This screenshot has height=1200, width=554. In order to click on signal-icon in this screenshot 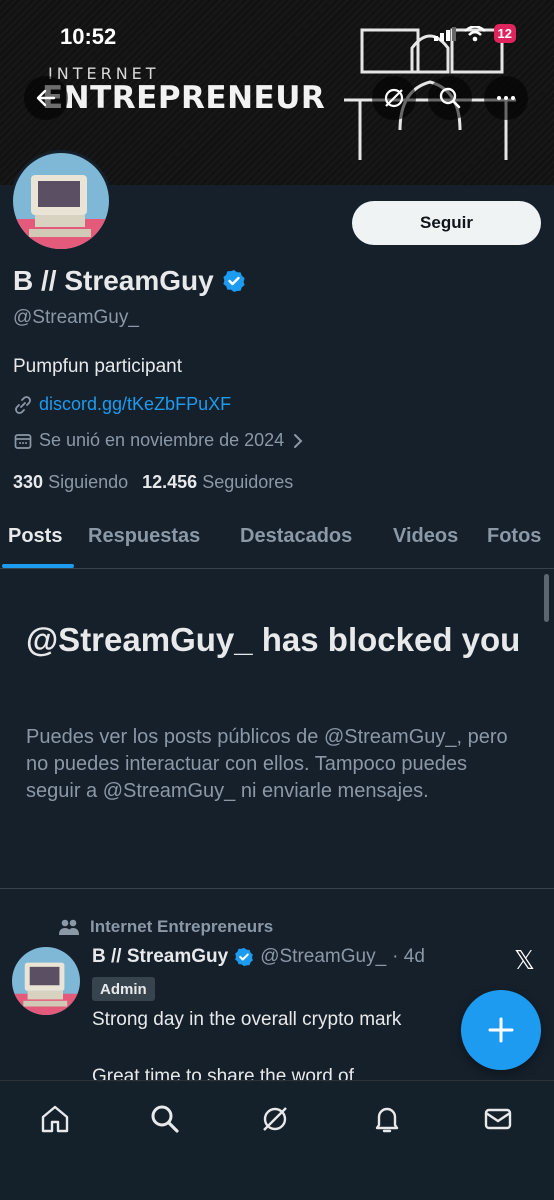, I will do `click(444, 33)`.